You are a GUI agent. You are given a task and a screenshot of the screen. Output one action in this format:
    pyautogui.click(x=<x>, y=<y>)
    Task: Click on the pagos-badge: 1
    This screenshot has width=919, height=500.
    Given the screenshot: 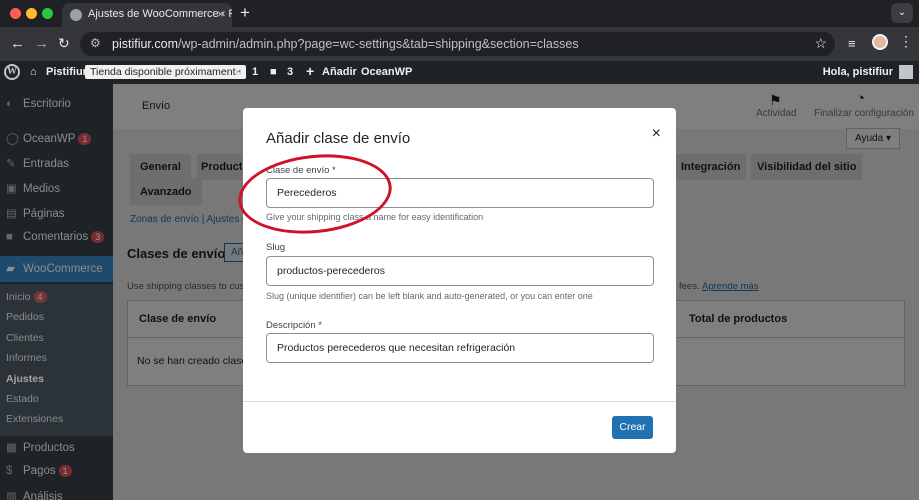 What is the action you would take?
    pyautogui.click(x=65, y=471)
    